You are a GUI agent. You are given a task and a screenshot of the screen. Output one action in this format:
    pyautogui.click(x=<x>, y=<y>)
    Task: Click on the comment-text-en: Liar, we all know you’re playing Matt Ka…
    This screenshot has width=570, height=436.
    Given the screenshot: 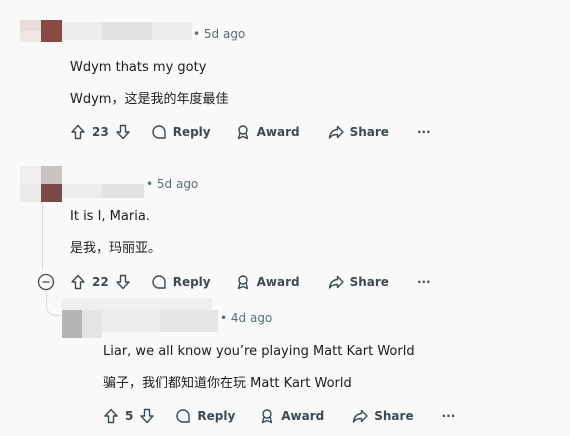 What is the action you would take?
    pyautogui.click(x=259, y=351)
    